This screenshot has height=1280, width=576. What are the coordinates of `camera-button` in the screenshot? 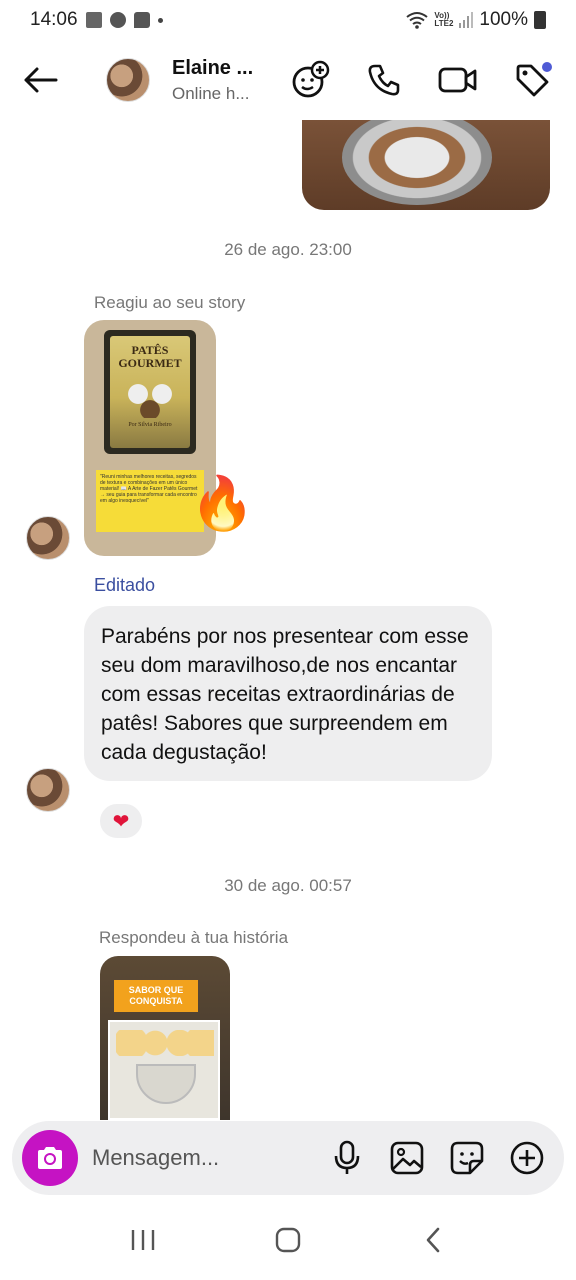 It's located at (50, 1158).